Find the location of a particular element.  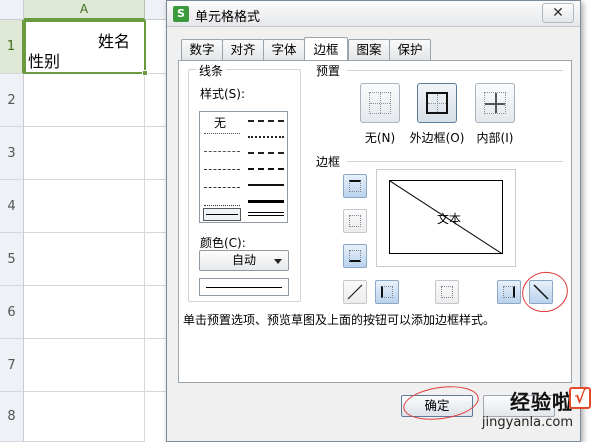

border-preview-box: 文本 is located at coordinates (446, 217).